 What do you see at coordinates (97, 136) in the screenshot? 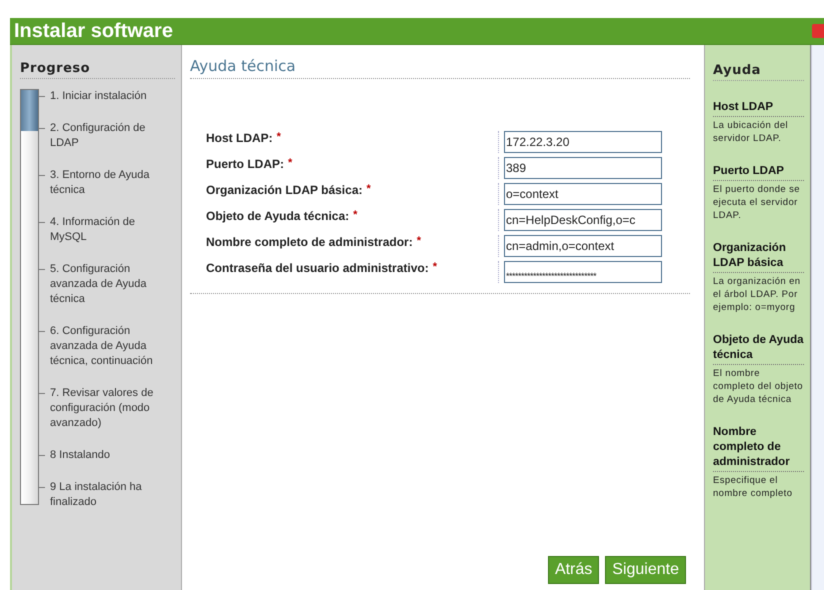
I see `step-label: 2. Configuración de LDAP` at bounding box center [97, 136].